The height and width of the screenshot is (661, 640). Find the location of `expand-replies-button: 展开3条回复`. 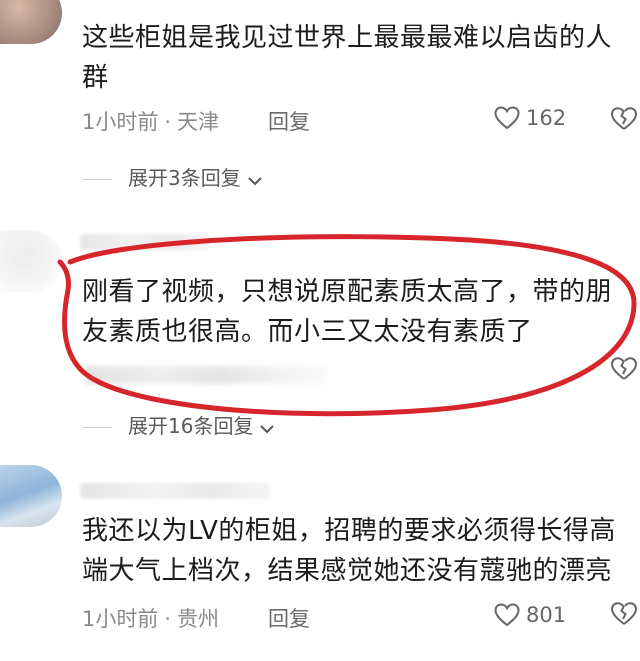

expand-replies-button: 展开3条回复 is located at coordinates (172, 176).